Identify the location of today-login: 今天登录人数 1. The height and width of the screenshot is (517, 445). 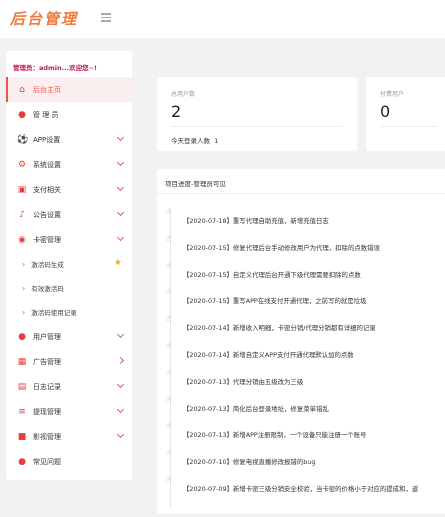
(194, 140).